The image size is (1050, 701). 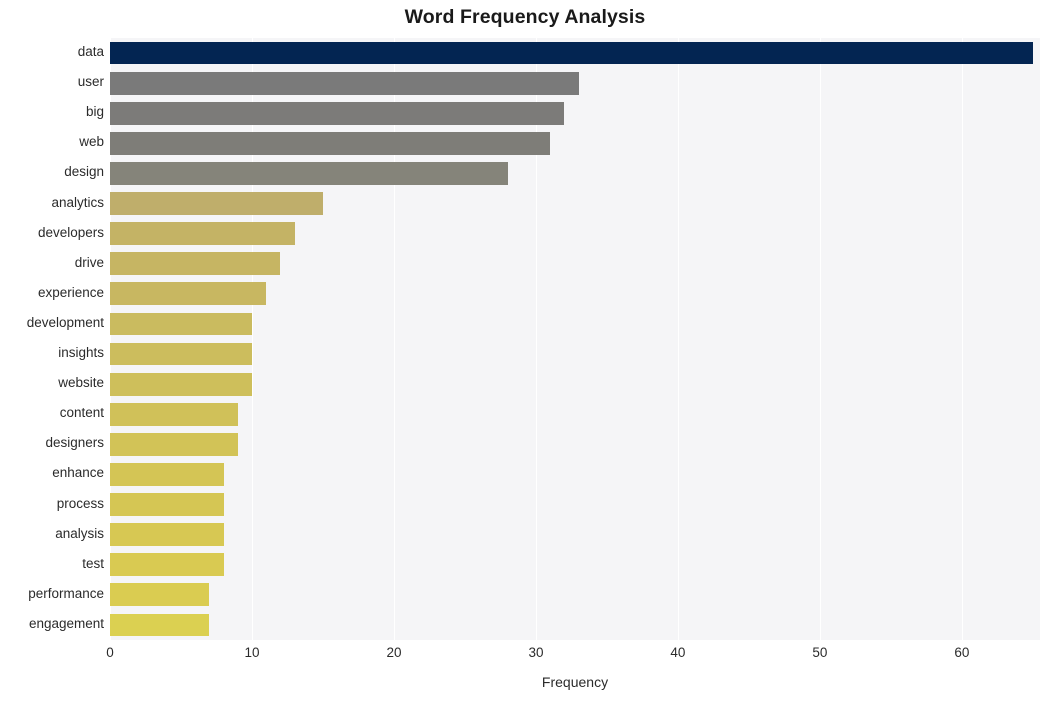 What do you see at coordinates (195, 264) in the screenshot?
I see `bar-drive` at bounding box center [195, 264].